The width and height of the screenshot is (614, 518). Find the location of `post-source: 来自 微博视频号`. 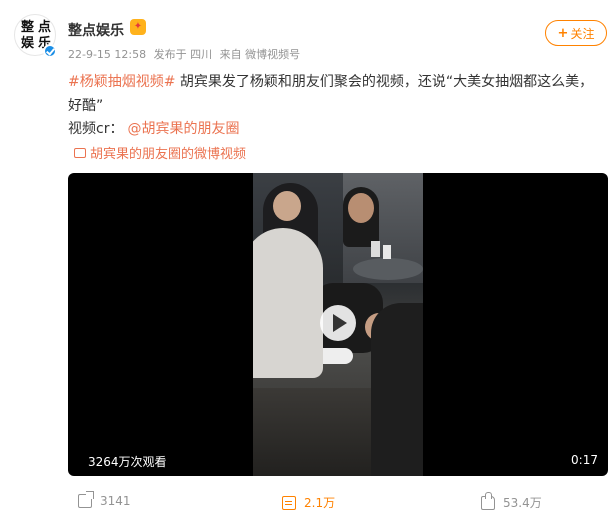

post-source: 来自 微博视频号 is located at coordinates (260, 54).